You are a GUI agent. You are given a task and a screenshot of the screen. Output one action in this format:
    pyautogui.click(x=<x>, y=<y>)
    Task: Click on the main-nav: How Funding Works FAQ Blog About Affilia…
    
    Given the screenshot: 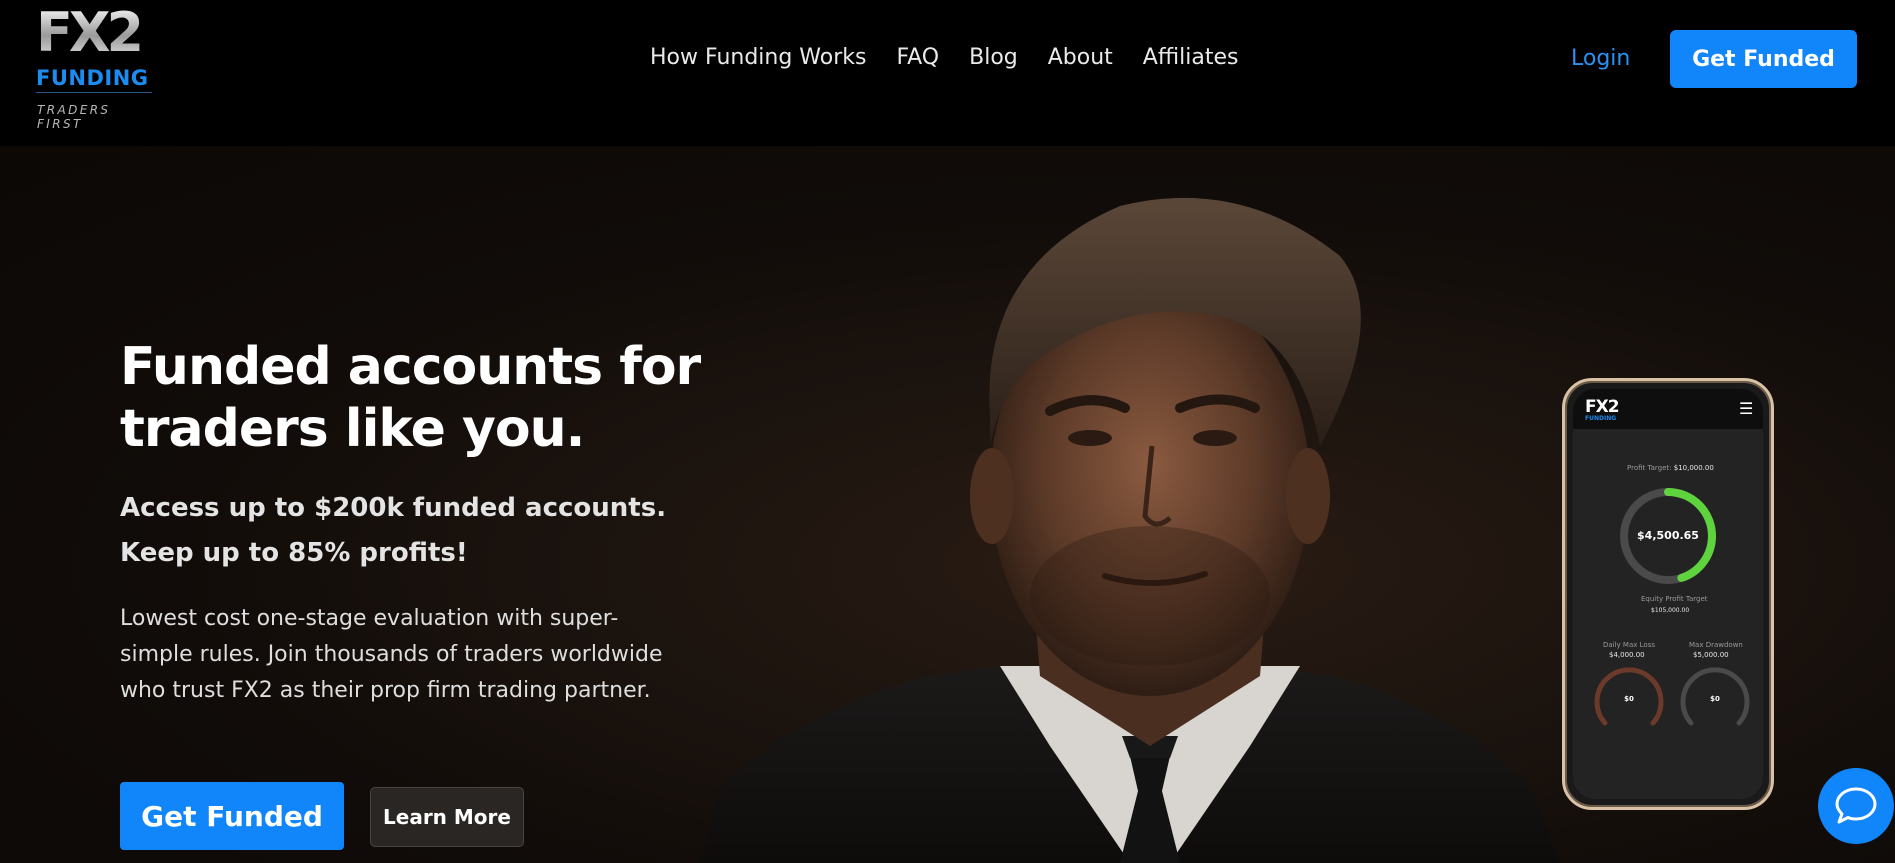 What is the action you would take?
    pyautogui.click(x=959, y=59)
    